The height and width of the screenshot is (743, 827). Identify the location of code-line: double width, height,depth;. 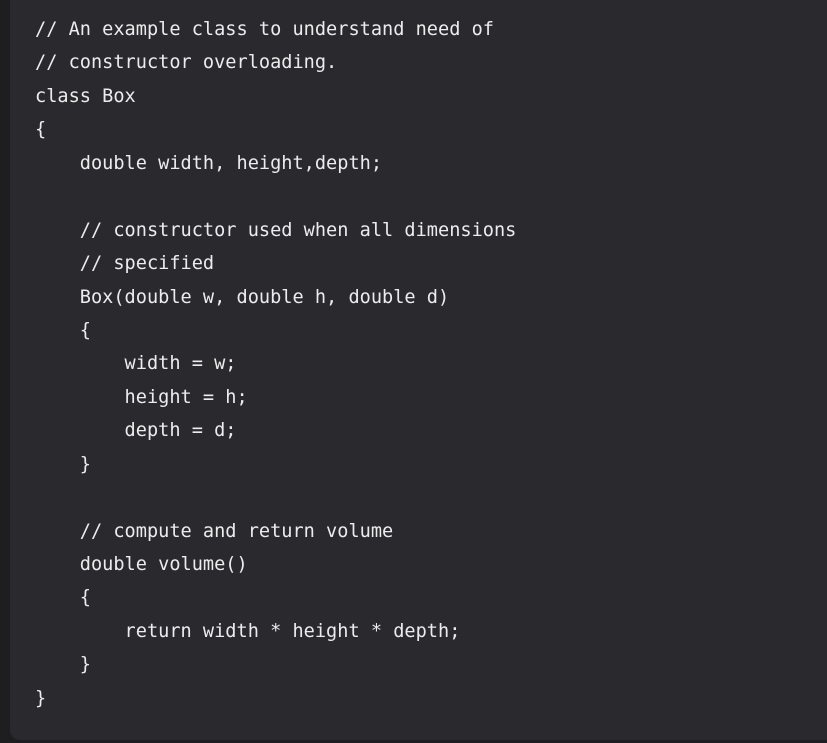
(209, 163).